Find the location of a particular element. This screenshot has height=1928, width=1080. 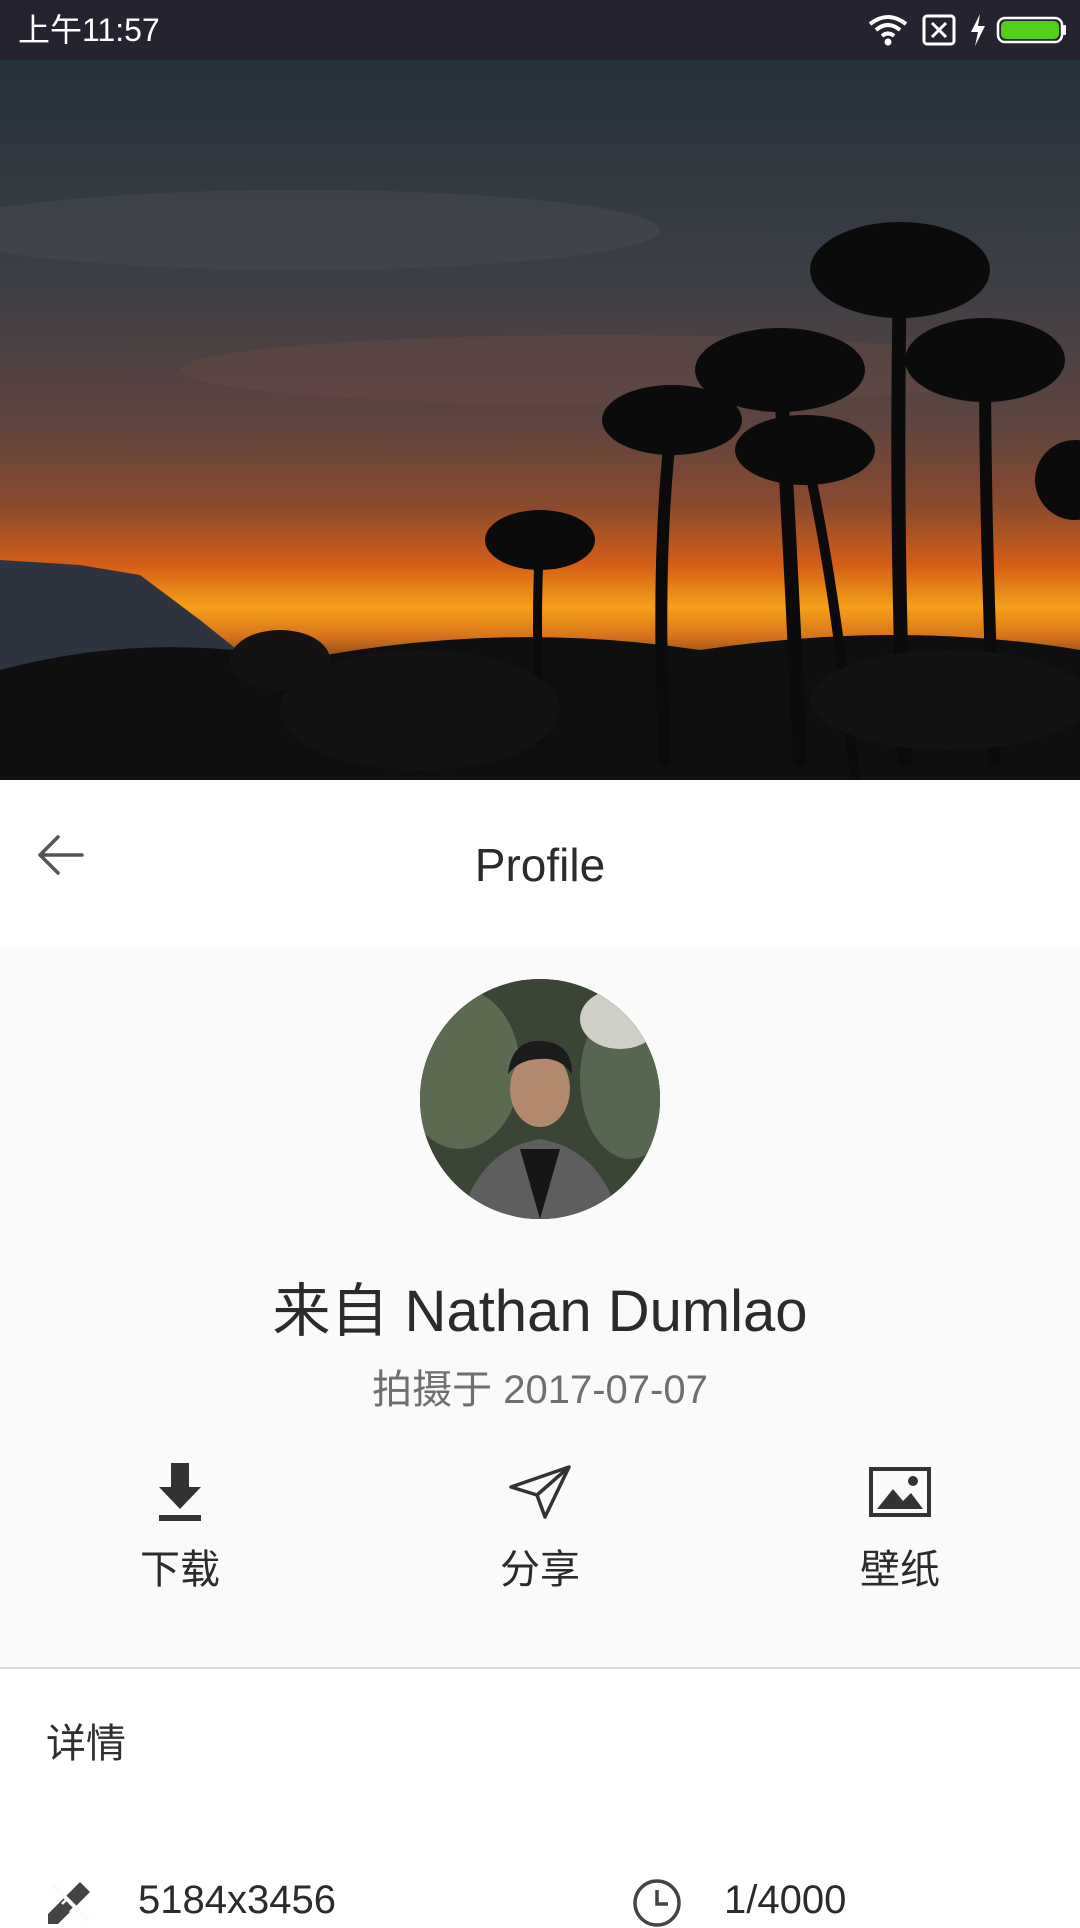

wallpaper-label: 壁纸 is located at coordinates (900, 1570).